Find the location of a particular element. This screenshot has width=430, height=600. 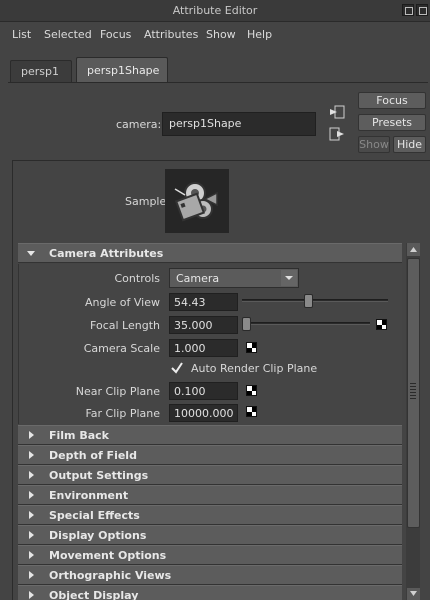

sample-swatch is located at coordinates (197, 201).